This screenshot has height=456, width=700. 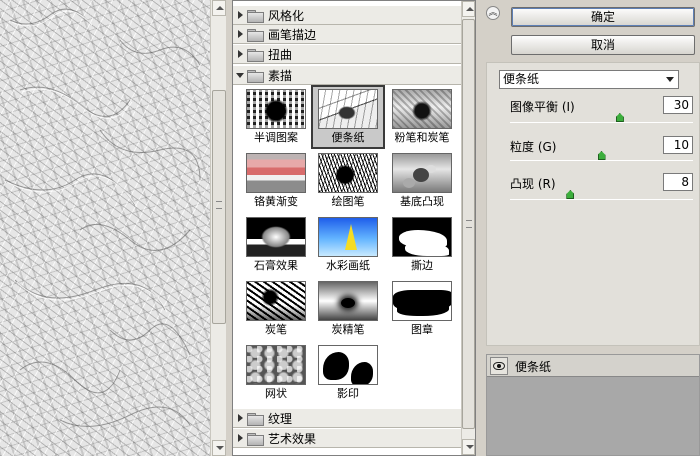 I want to click on filter-thumbnail: 基底凸现, so click(x=422, y=181).